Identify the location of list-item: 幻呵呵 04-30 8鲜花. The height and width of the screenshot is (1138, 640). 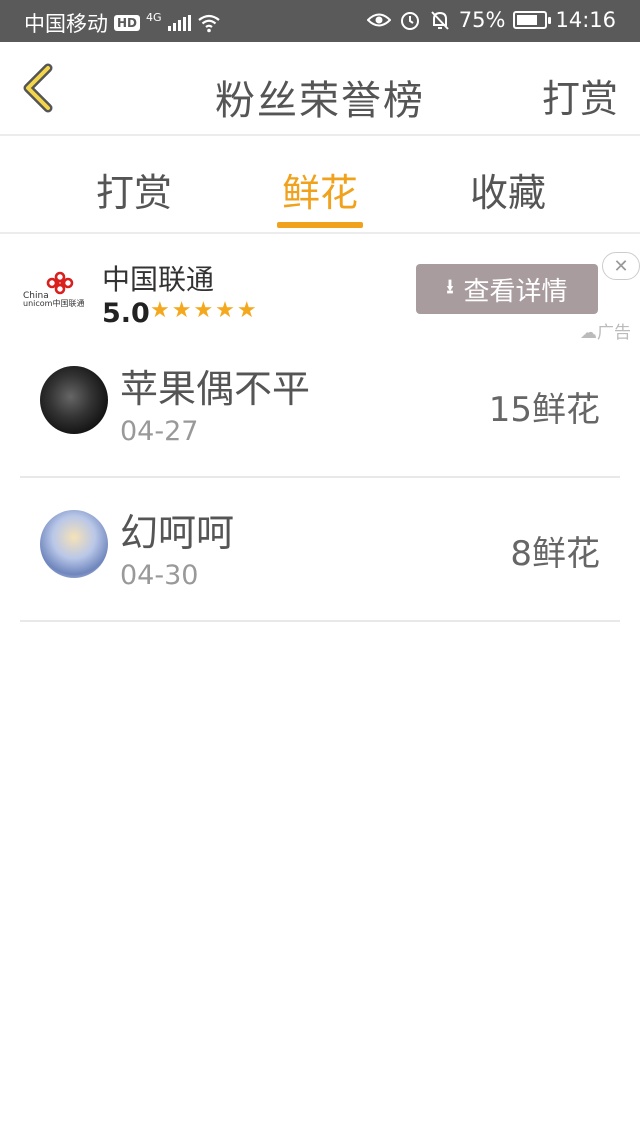
(320, 550).